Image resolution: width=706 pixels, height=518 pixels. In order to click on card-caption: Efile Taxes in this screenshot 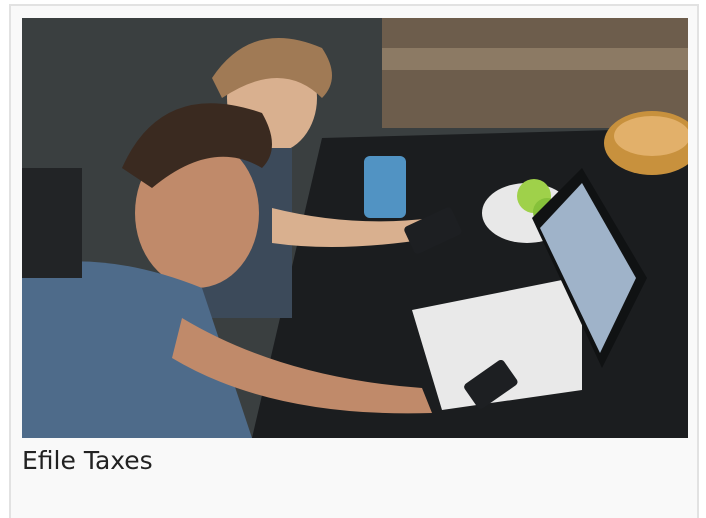, I will do `click(87, 461)`.